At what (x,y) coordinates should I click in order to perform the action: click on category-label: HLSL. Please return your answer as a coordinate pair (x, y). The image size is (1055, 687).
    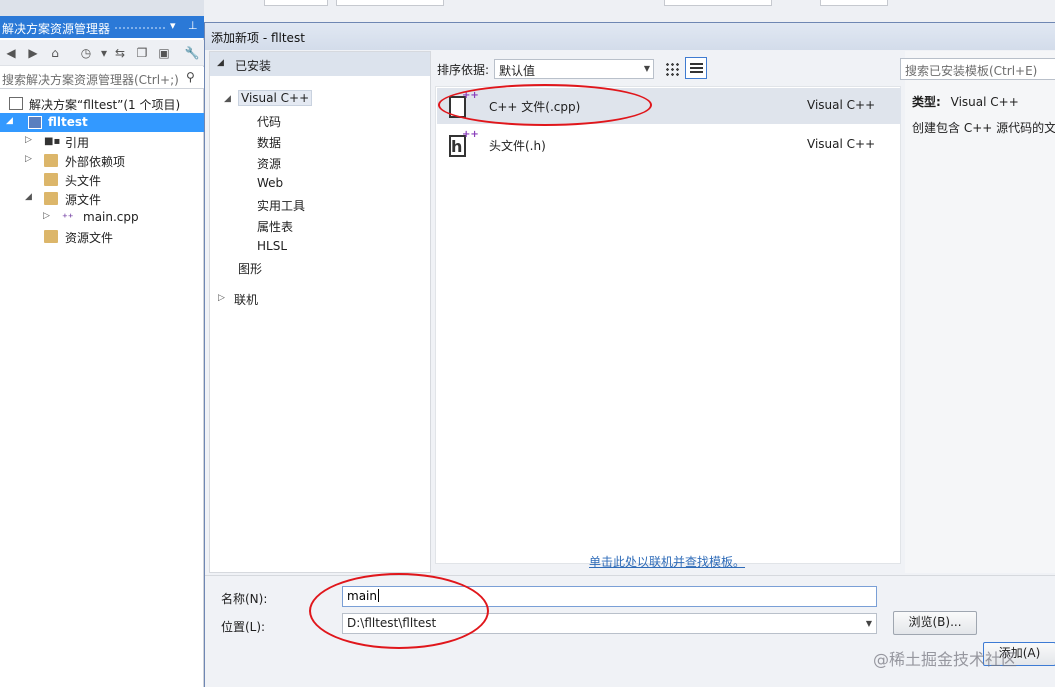
    Looking at the image, I should click on (272, 246).